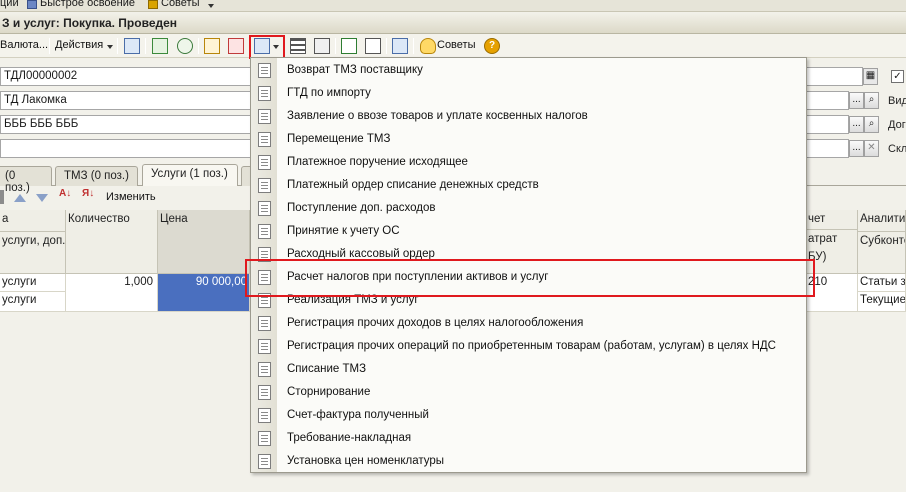  I want to click on top-menu-item: ции, so click(9, 4).